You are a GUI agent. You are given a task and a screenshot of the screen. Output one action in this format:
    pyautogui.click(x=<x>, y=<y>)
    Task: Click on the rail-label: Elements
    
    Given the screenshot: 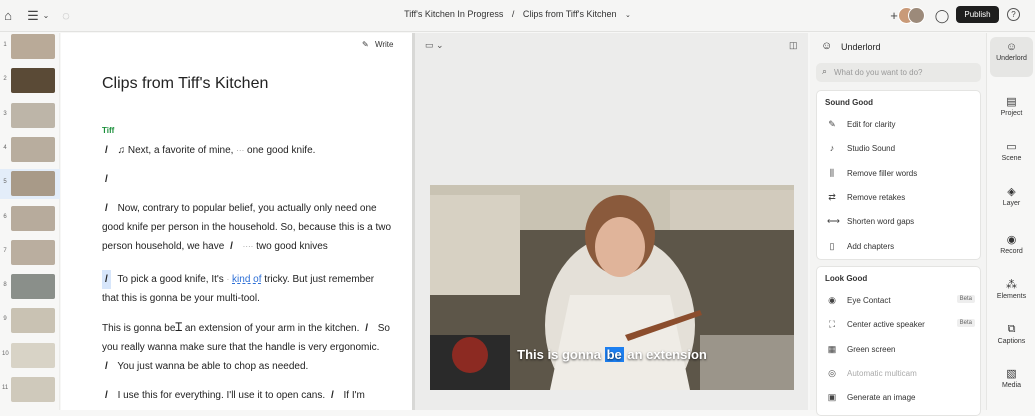 What is the action you would take?
    pyautogui.click(x=1011, y=296)
    